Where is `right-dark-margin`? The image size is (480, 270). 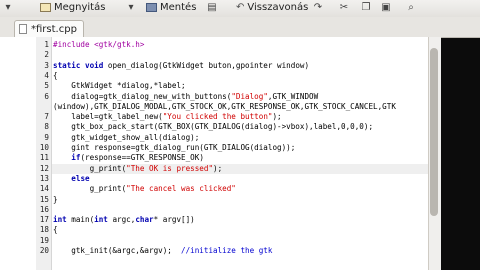 right-dark-margin is located at coordinates (460, 135).